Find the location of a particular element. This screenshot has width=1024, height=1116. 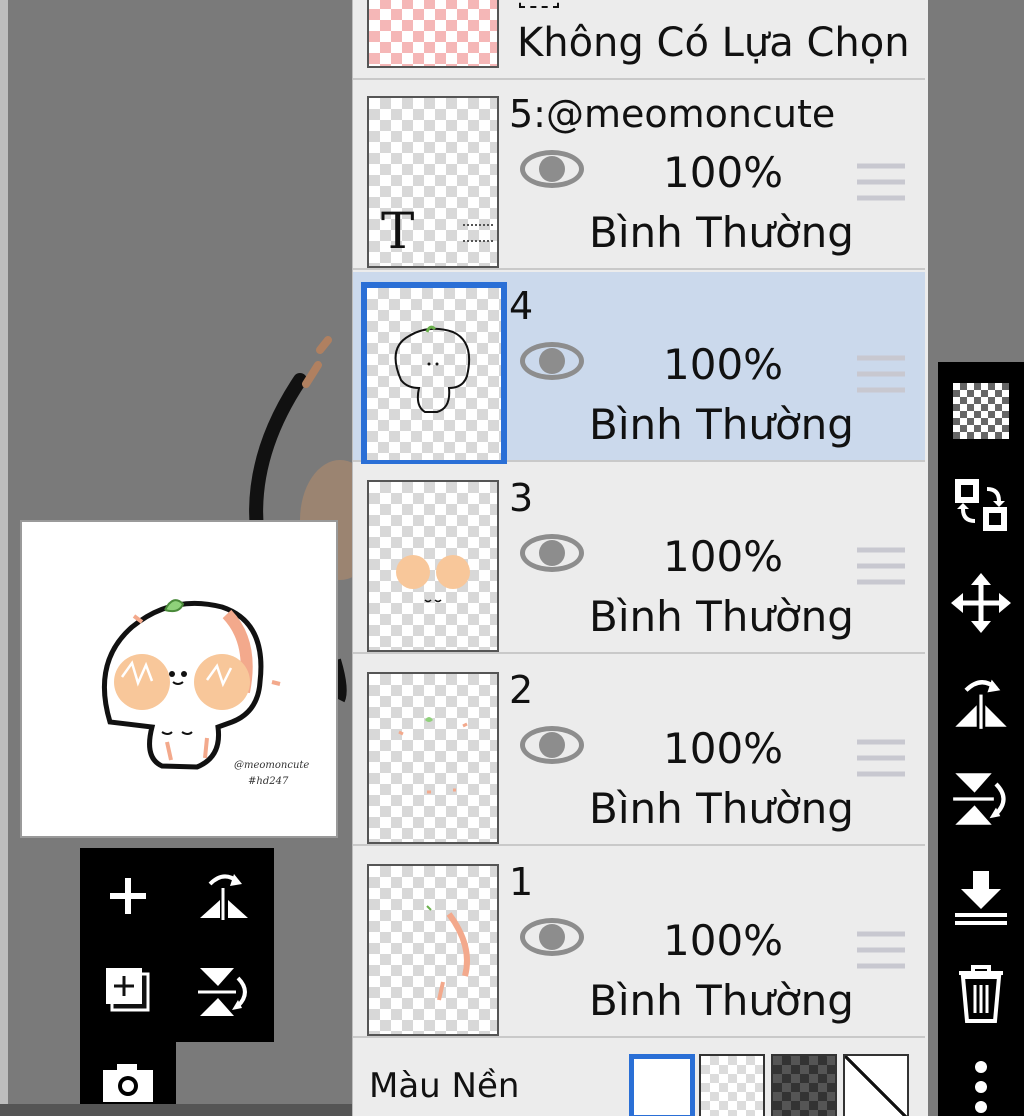

swap-button is located at coordinates (981, 505).